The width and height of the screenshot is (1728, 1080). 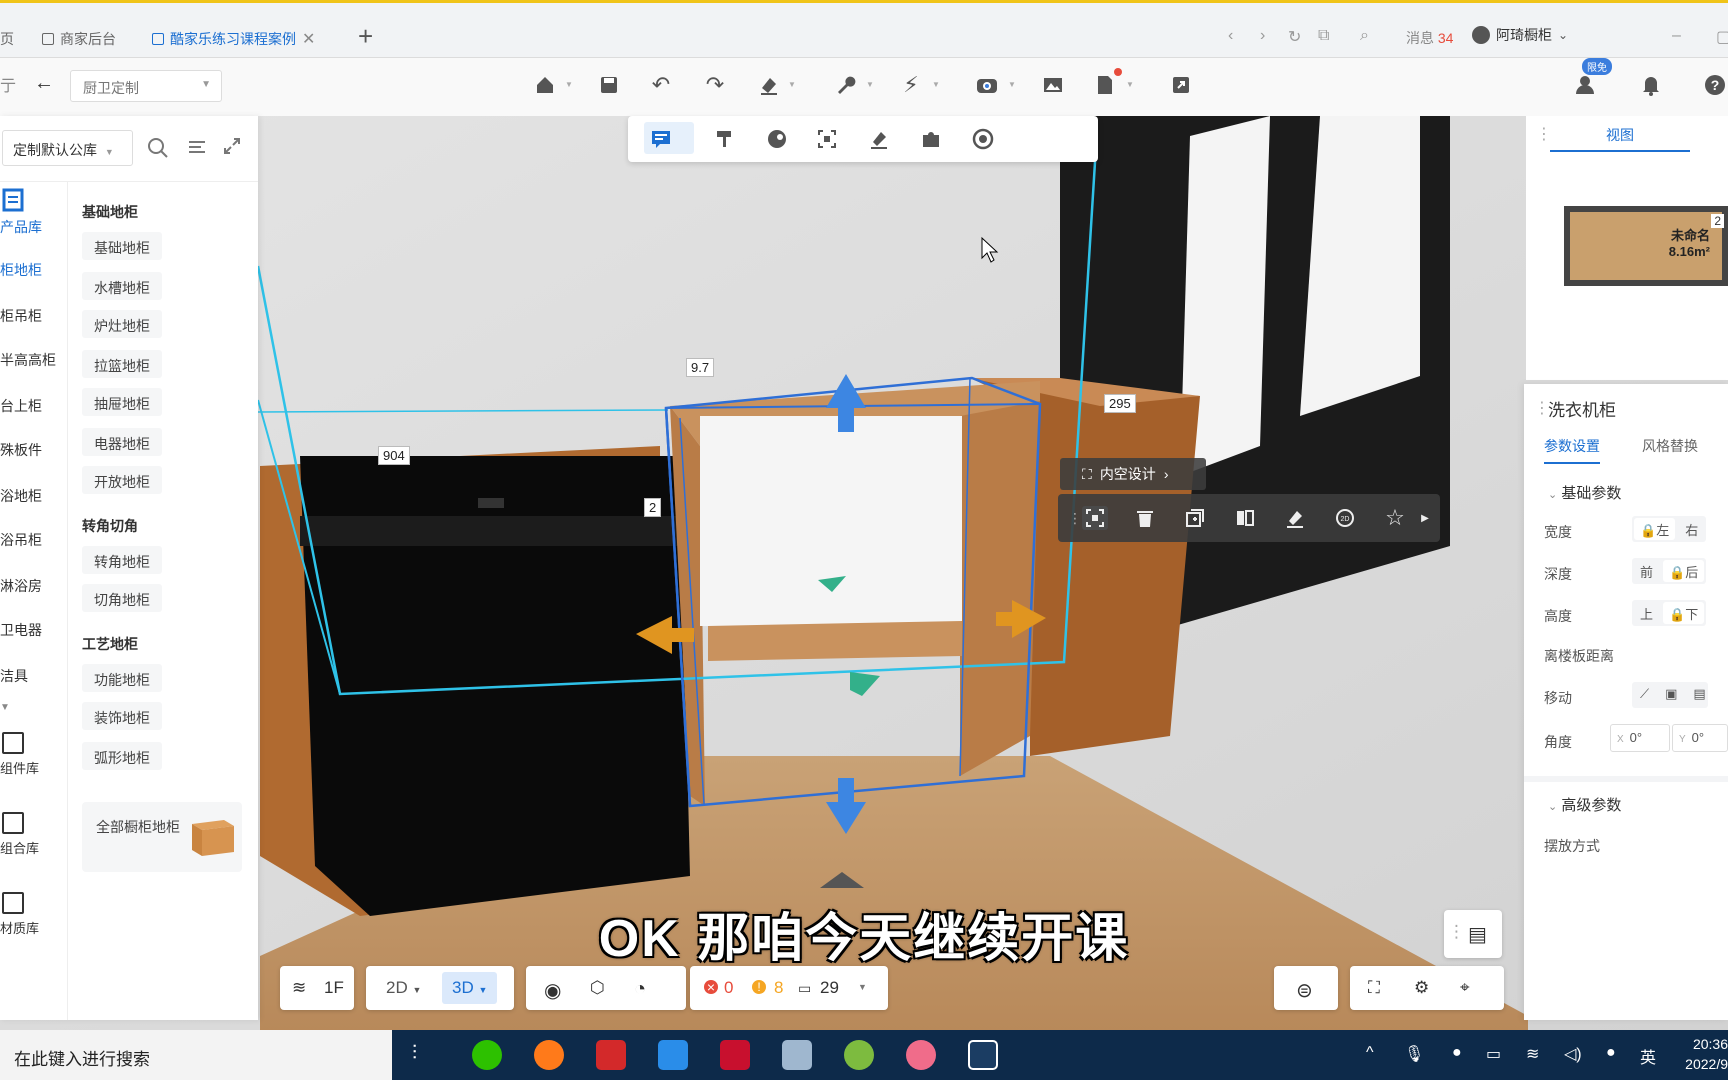 I want to click on category-chip: 弧形地柜, so click(x=122, y=756).